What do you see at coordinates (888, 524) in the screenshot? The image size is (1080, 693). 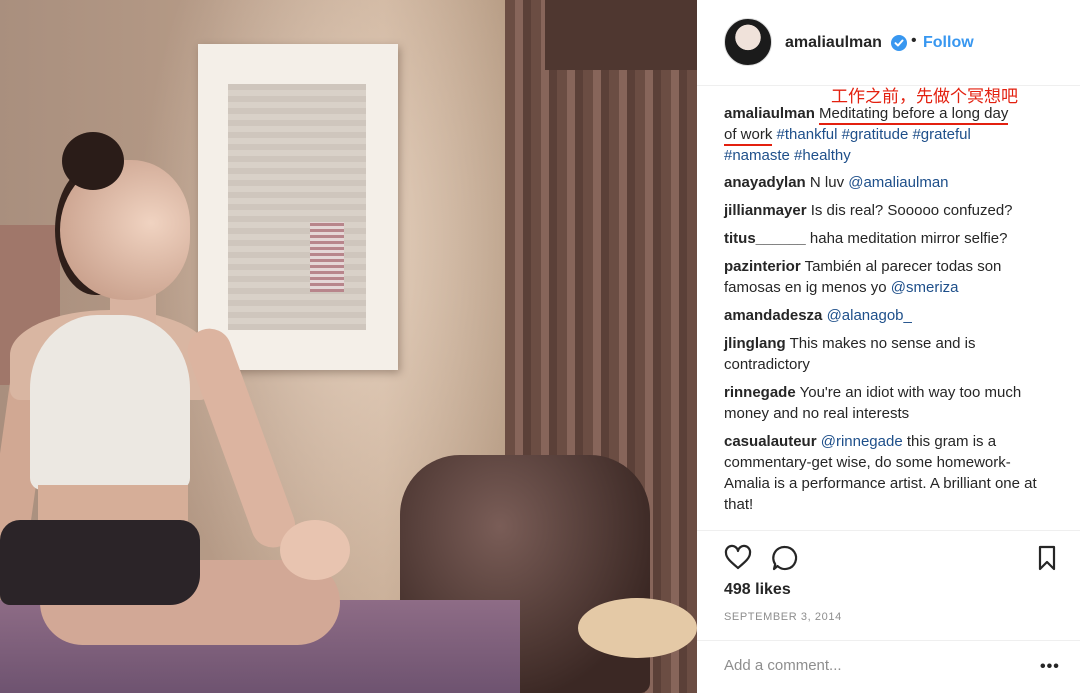 I see `comments-fade` at bounding box center [888, 524].